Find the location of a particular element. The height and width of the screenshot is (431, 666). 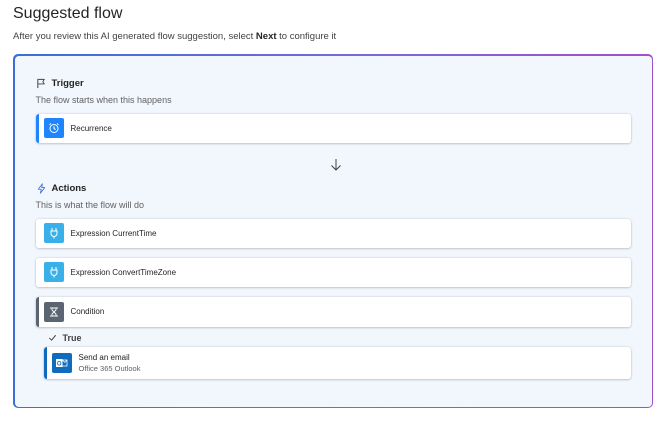

trigger-heading: Trigger is located at coordinates (60, 83).